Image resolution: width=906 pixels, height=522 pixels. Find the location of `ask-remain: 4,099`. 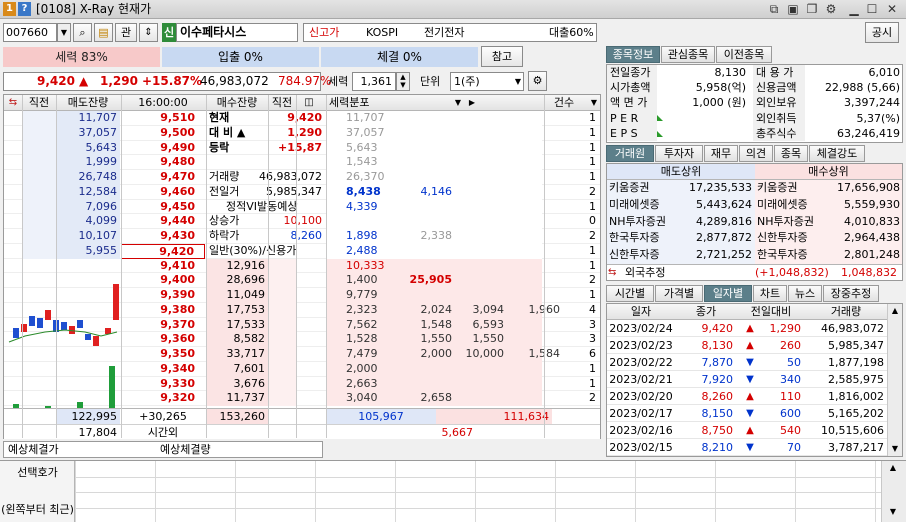

ask-remain: 4,099 is located at coordinates (88, 221).